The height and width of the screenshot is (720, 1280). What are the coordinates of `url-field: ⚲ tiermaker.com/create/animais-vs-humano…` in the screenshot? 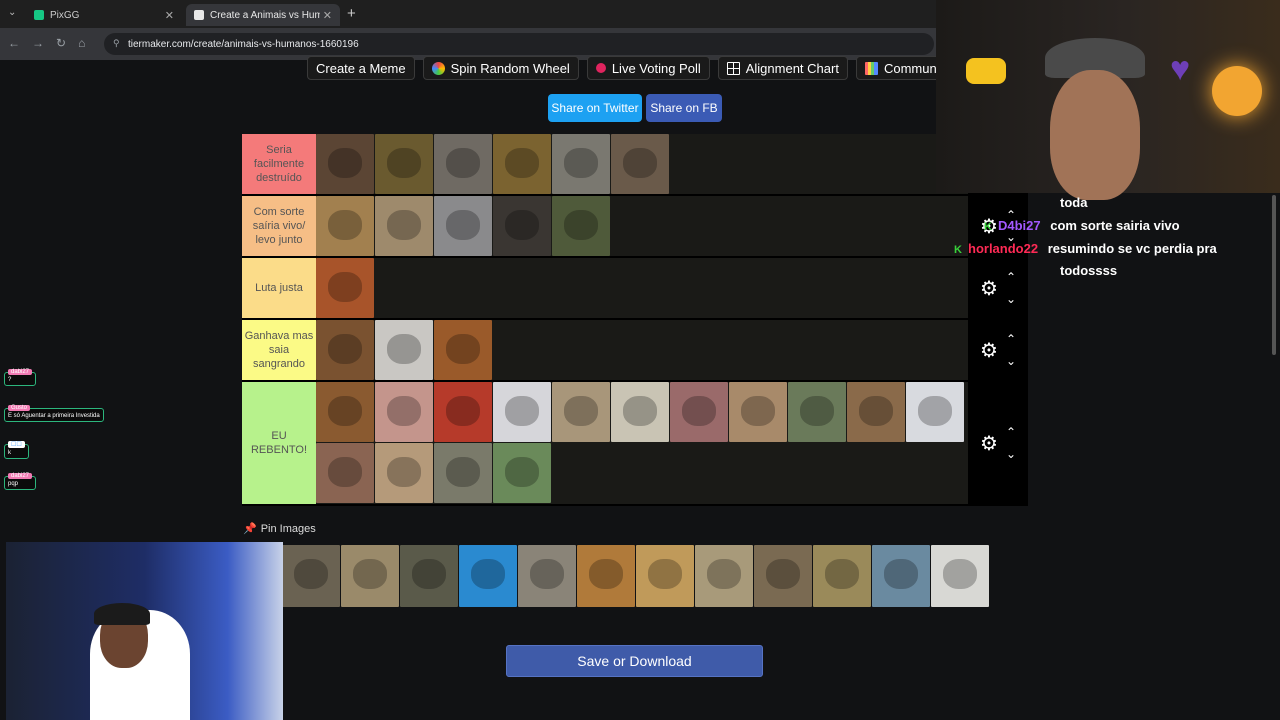 It's located at (519, 44).